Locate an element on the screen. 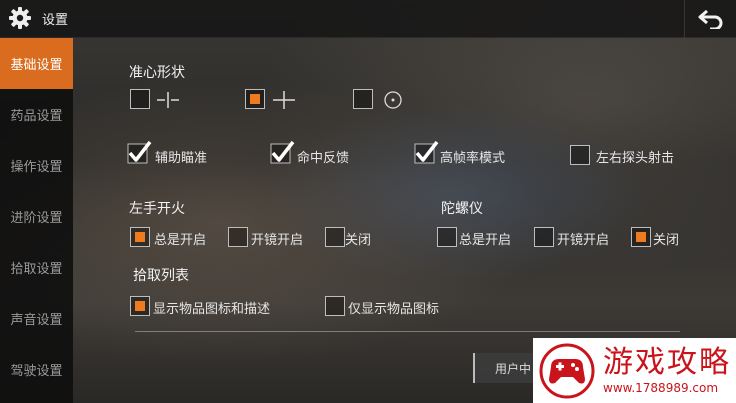  back-arrow-icon is located at coordinates (710, 19).